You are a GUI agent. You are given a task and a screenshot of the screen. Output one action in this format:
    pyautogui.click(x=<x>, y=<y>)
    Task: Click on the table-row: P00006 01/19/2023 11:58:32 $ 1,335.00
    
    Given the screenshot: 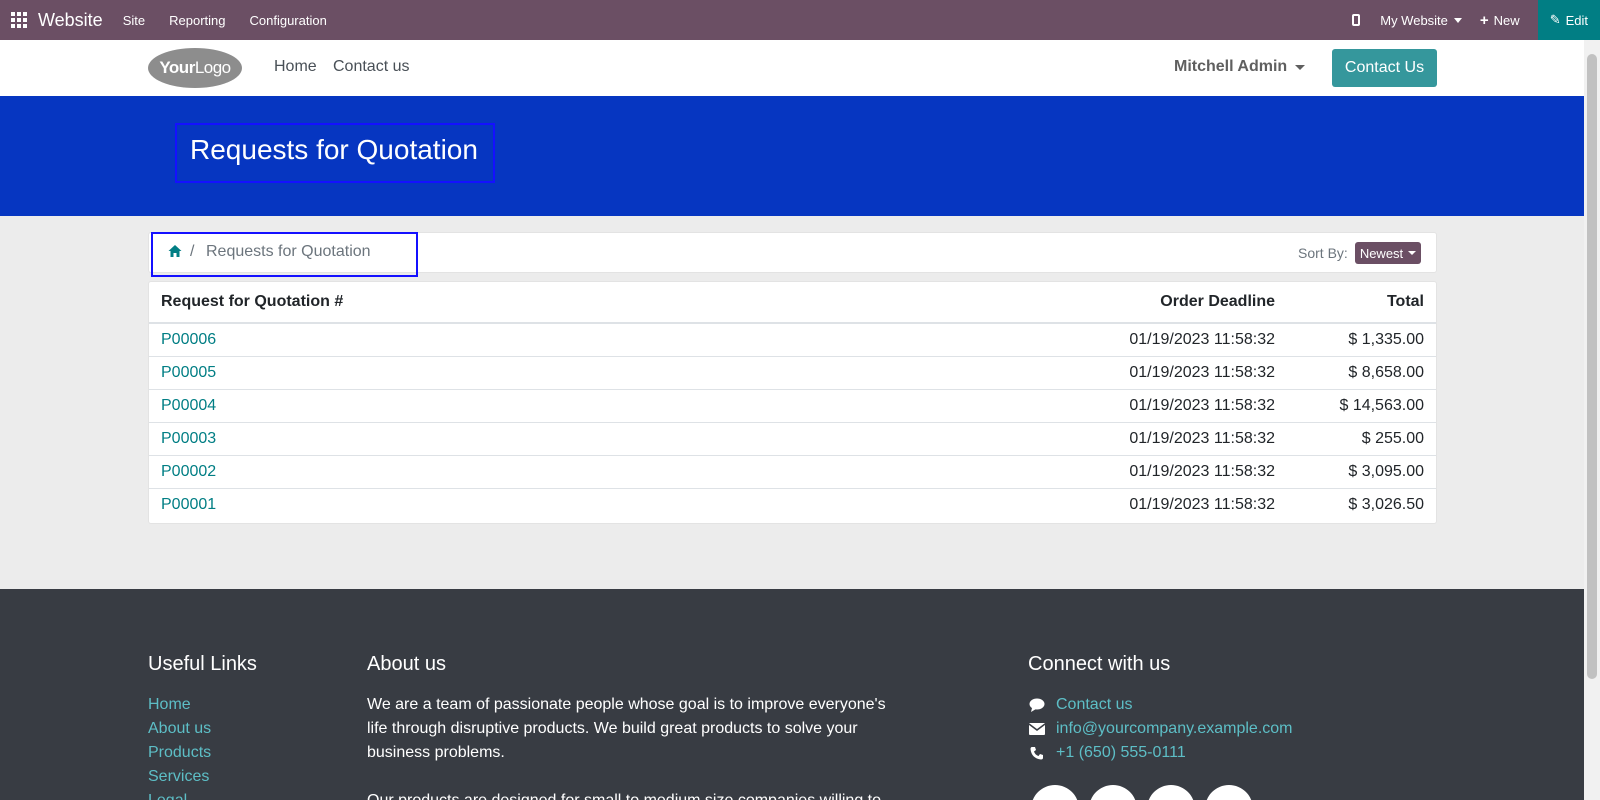 What is the action you would take?
    pyautogui.click(x=792, y=340)
    